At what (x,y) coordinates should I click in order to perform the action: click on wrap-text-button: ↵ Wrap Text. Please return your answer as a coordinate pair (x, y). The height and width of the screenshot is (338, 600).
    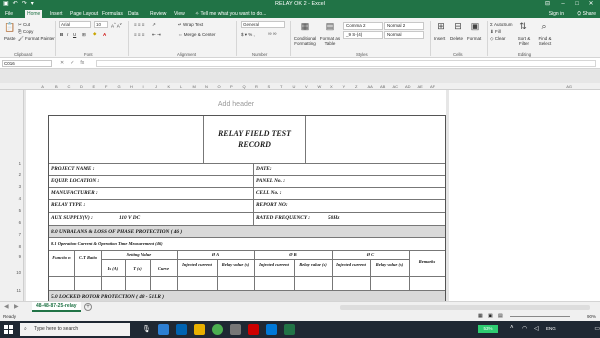
    Looking at the image, I should click on (190, 24).